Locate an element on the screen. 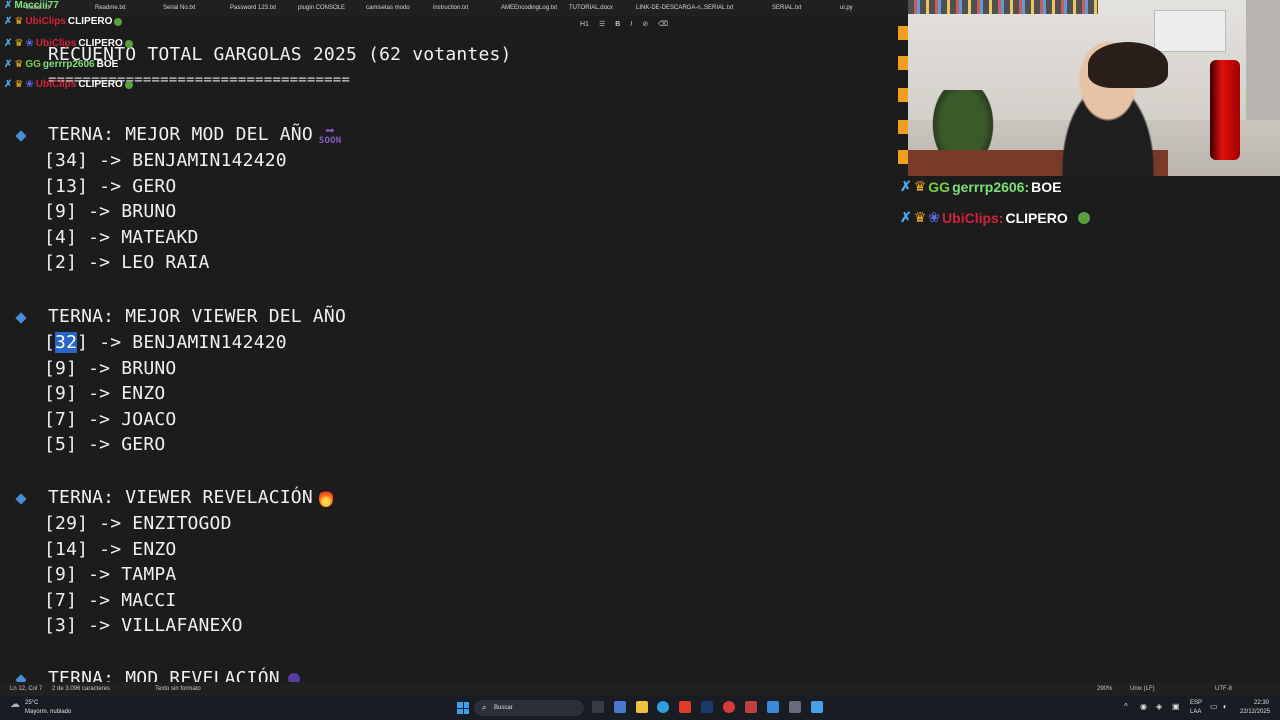 Image resolution: width=1280 pixels, height=720 pixels. tab-plugin-console: plugin CONSOLE is located at coordinates (321, 8).